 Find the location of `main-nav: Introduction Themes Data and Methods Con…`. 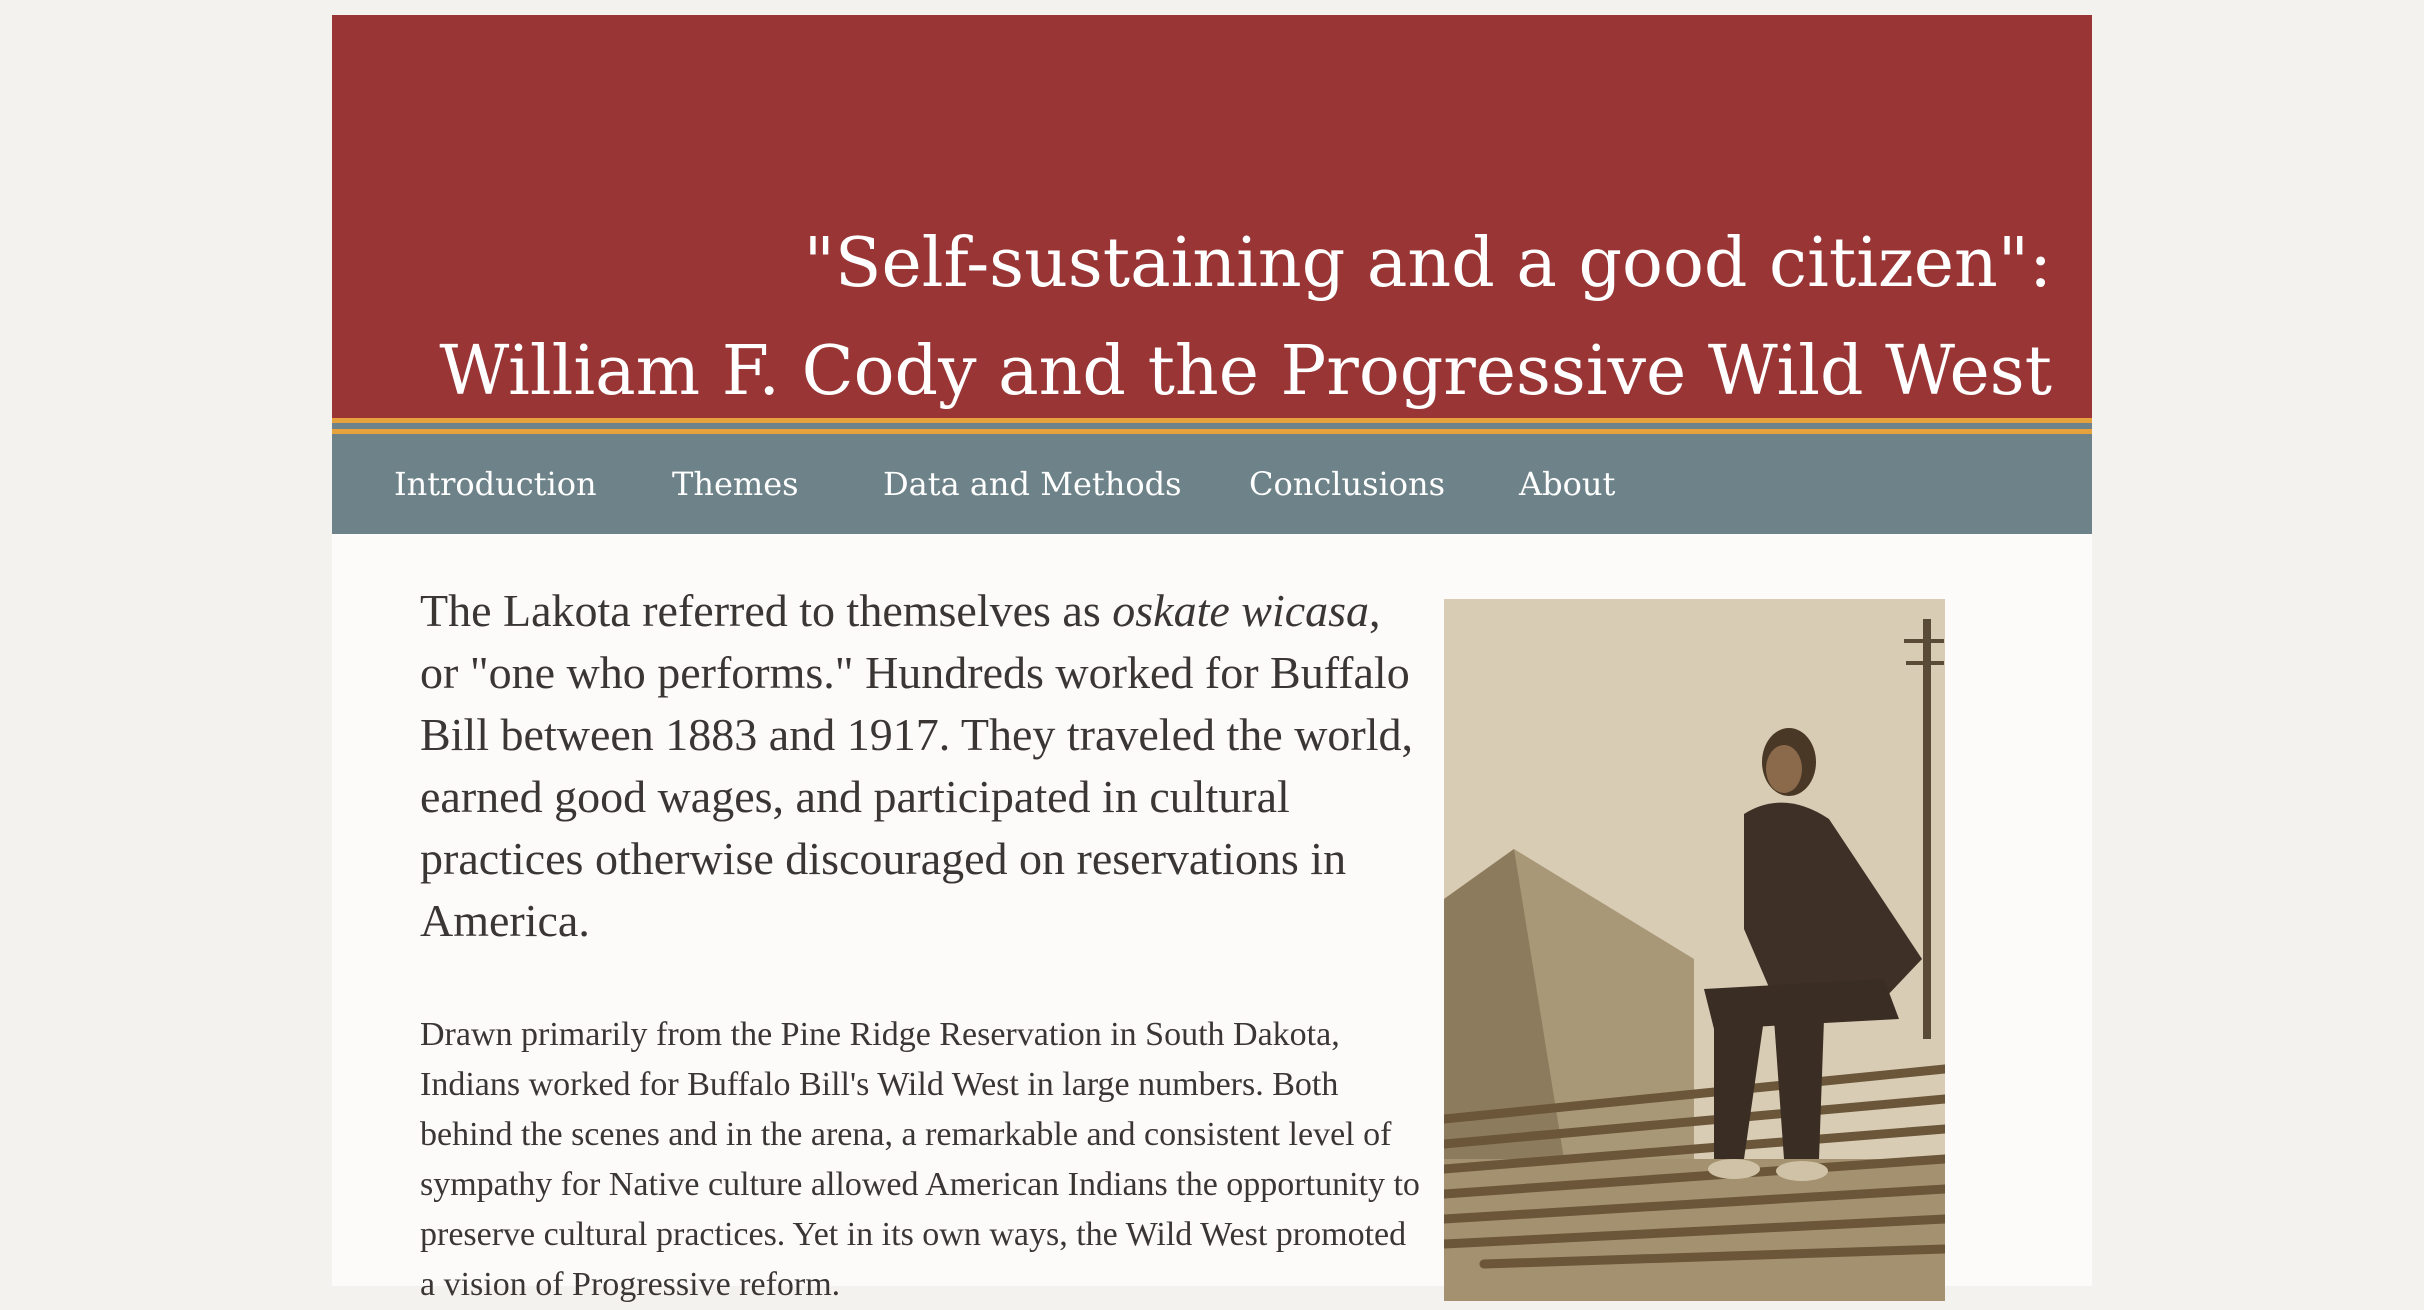

main-nav: Introduction Themes Data and Methods Con… is located at coordinates (1212, 484).